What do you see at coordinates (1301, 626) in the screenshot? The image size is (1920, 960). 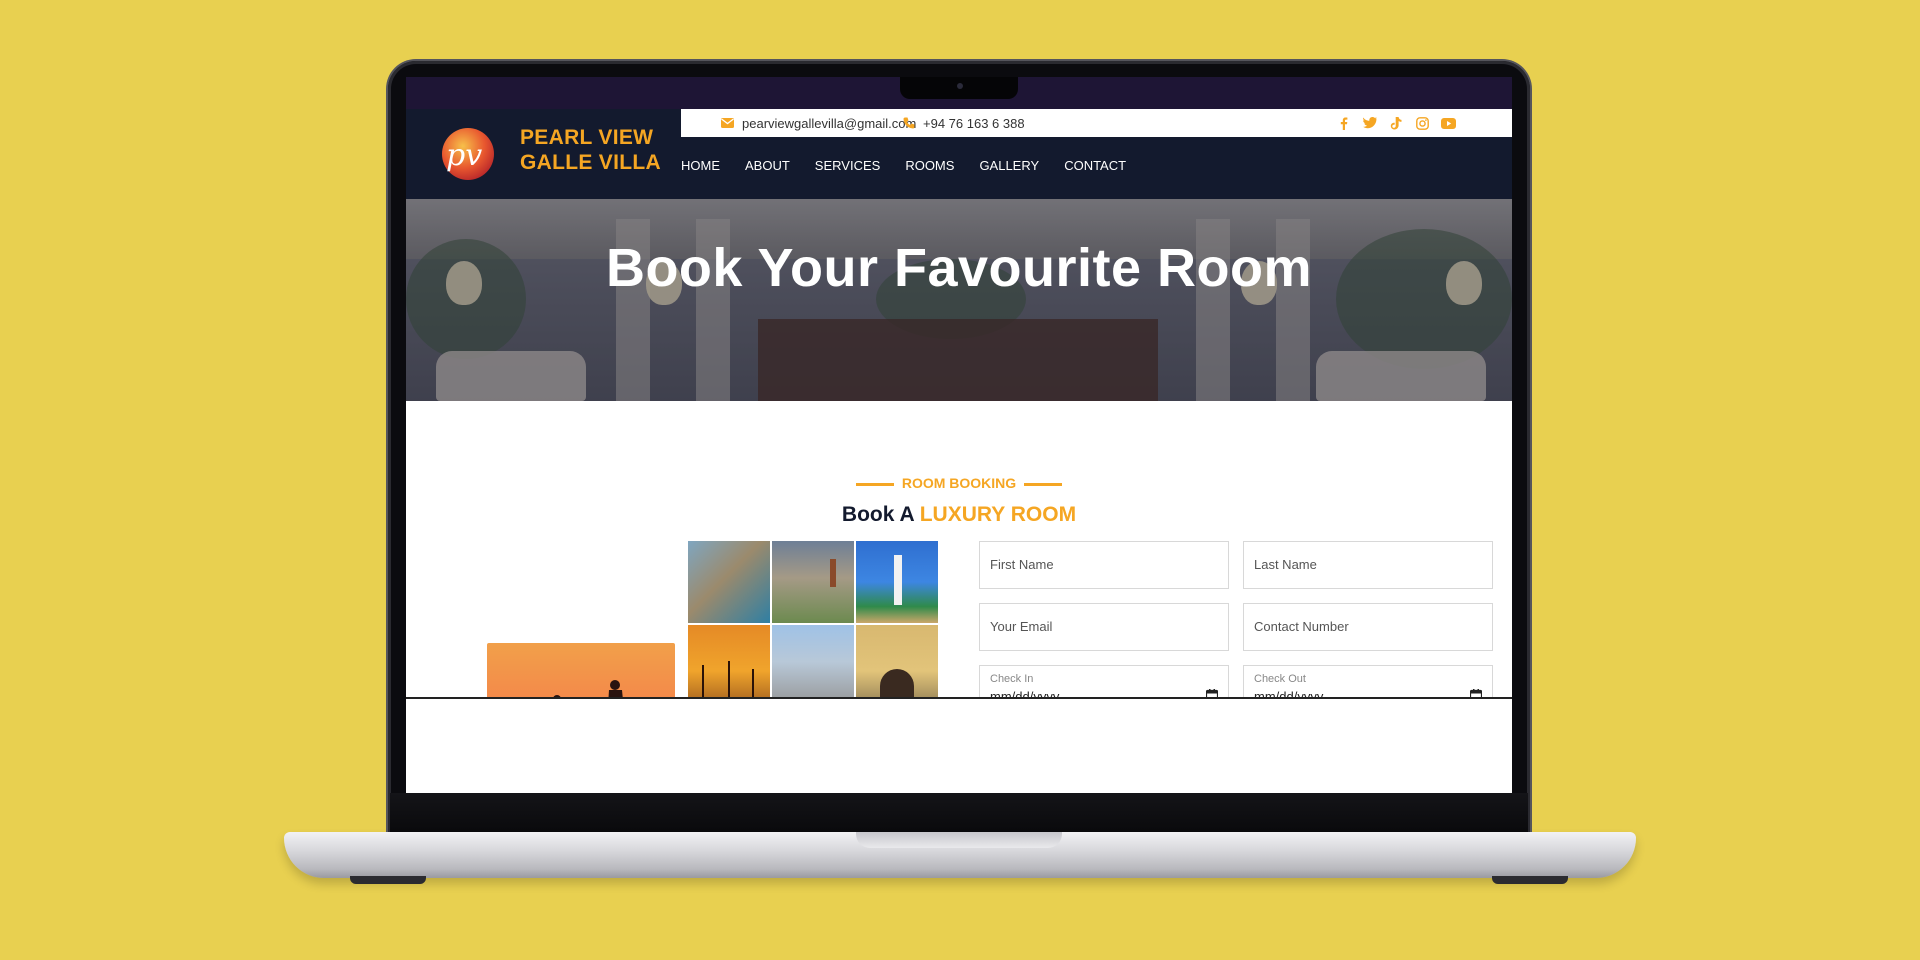 I see `contact-number-placeholder: Contact Number` at bounding box center [1301, 626].